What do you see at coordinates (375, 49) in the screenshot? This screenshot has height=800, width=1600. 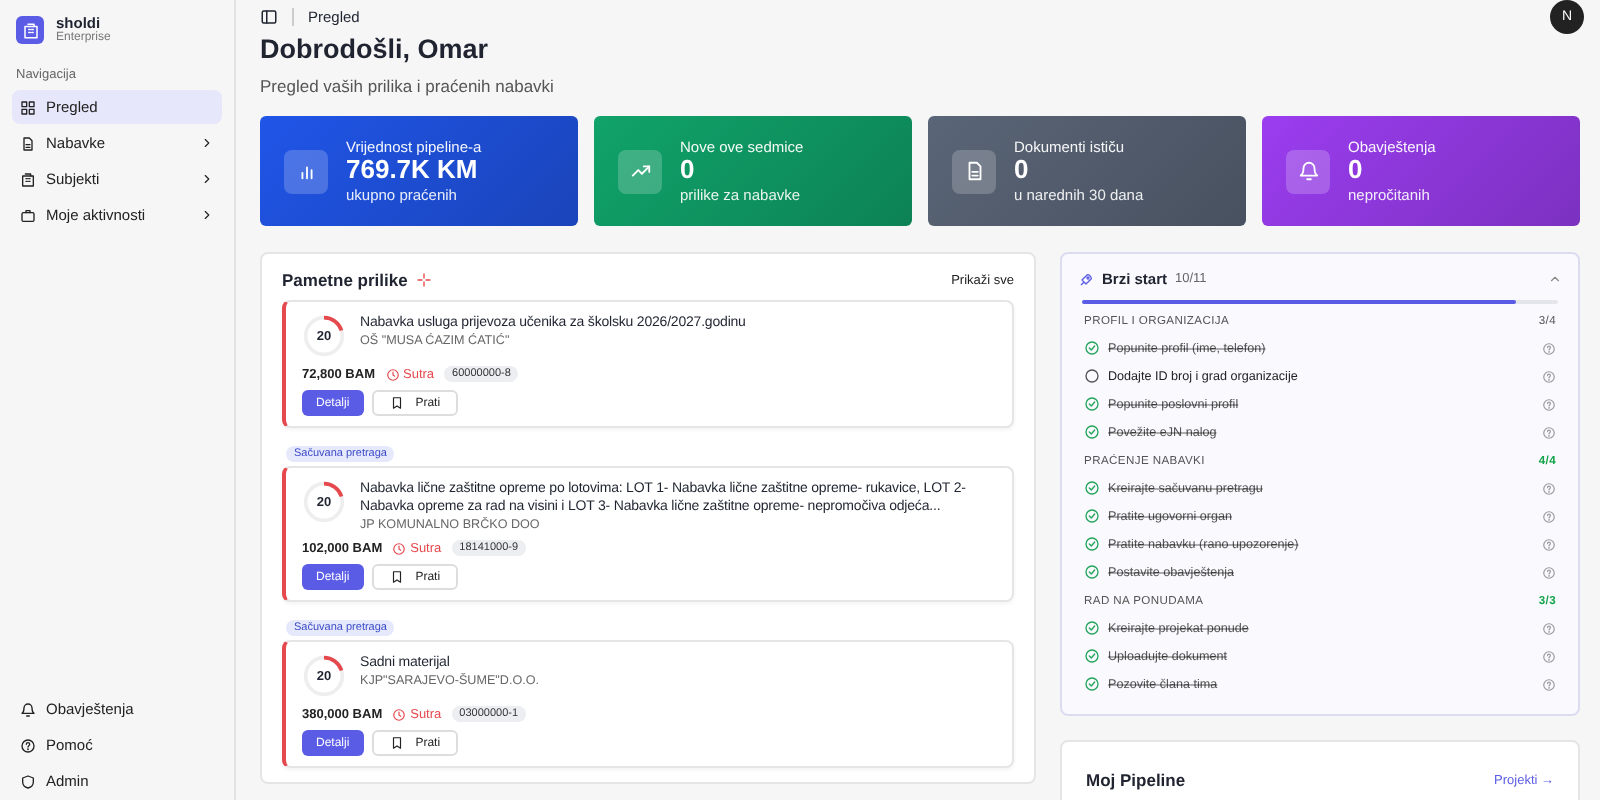 I see `page-title: Dobrodošli, Omar` at bounding box center [375, 49].